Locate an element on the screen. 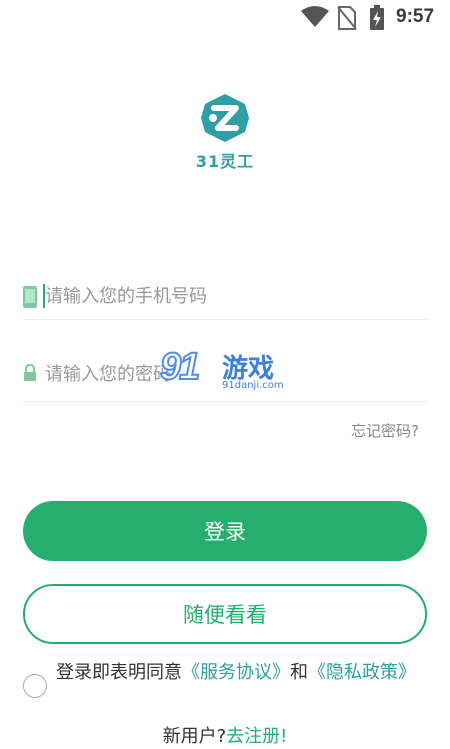 Image resolution: width=450 pixels, height=749 pixels. phone-icon is located at coordinates (30, 299).